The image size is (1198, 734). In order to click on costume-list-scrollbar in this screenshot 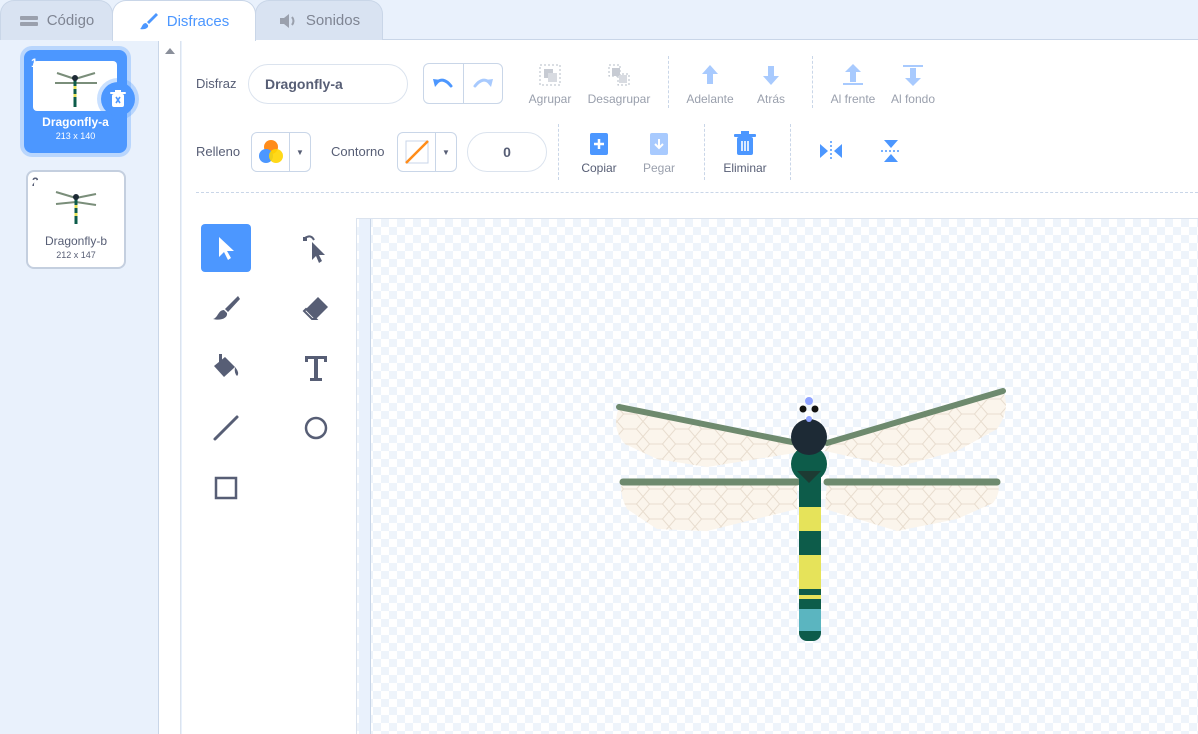, I will do `click(170, 387)`.